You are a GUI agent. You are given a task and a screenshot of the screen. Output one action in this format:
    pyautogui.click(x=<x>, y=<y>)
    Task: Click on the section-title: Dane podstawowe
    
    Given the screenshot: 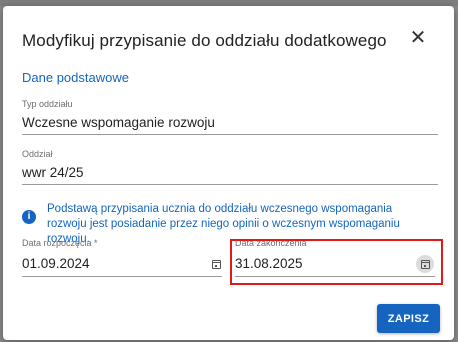 What is the action you would take?
    pyautogui.click(x=75, y=77)
    